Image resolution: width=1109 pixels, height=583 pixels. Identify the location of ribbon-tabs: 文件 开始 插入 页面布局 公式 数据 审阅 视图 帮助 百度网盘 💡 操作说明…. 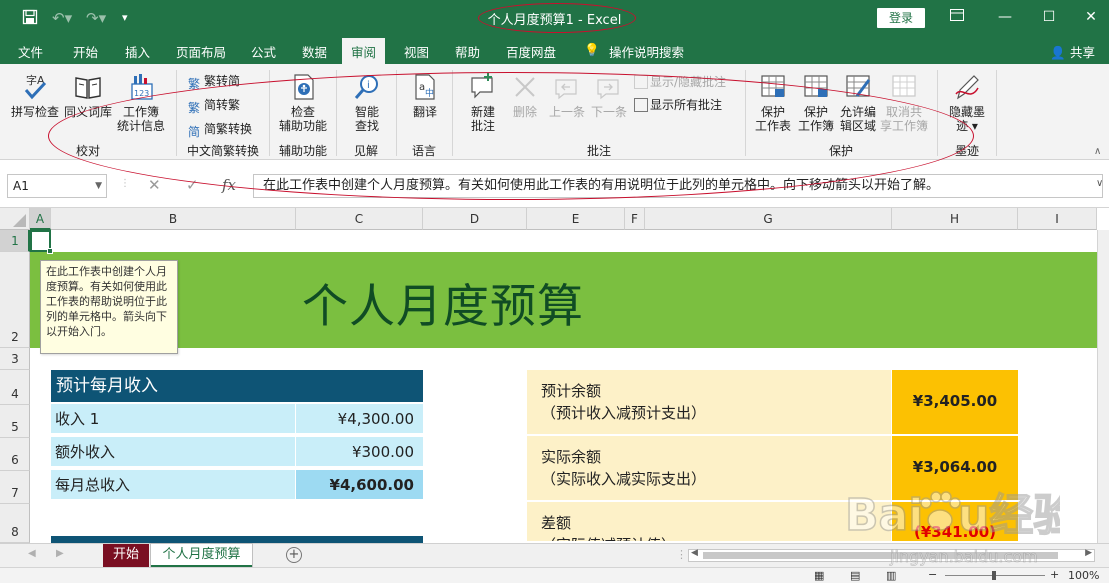
(554, 50).